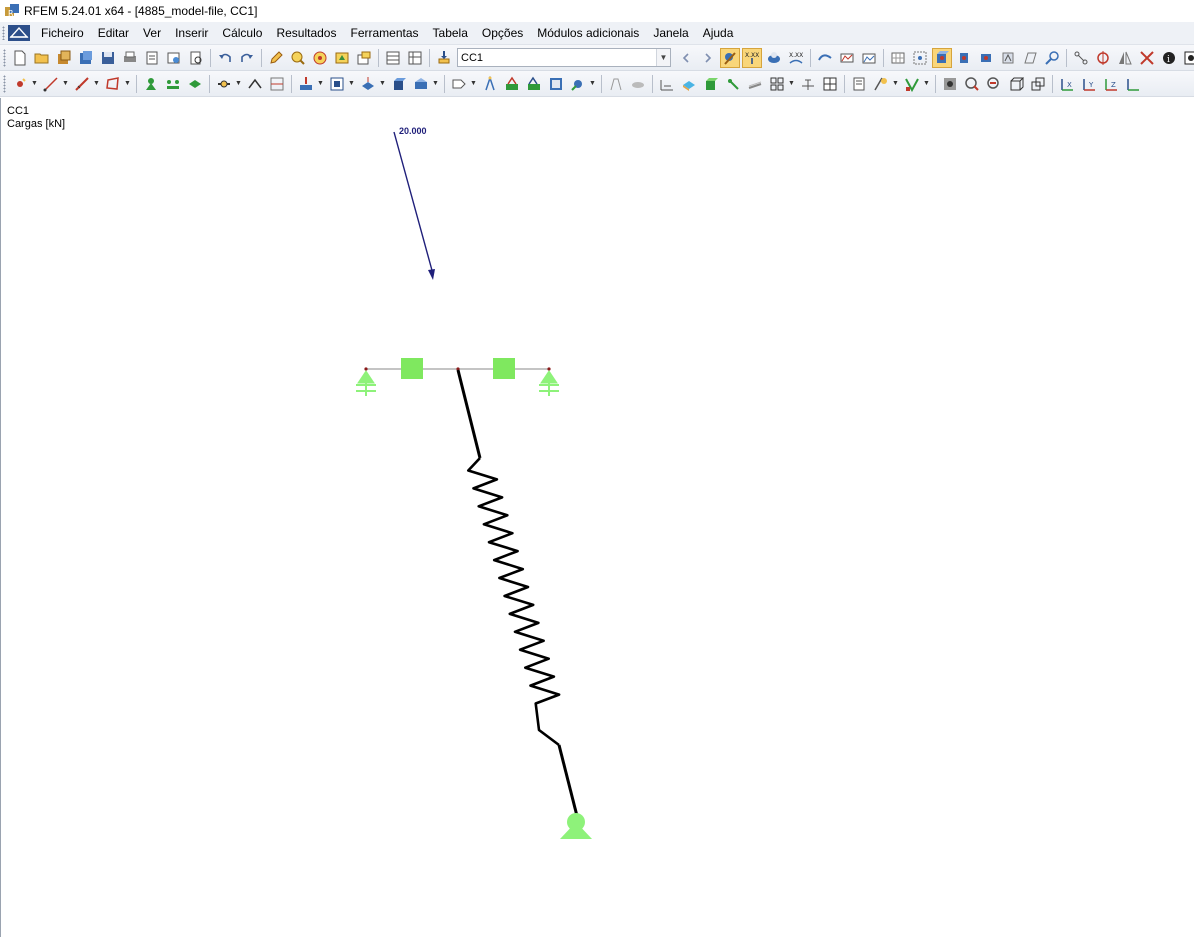  What do you see at coordinates (20, 58) in the screenshot?
I see `new-file-button` at bounding box center [20, 58].